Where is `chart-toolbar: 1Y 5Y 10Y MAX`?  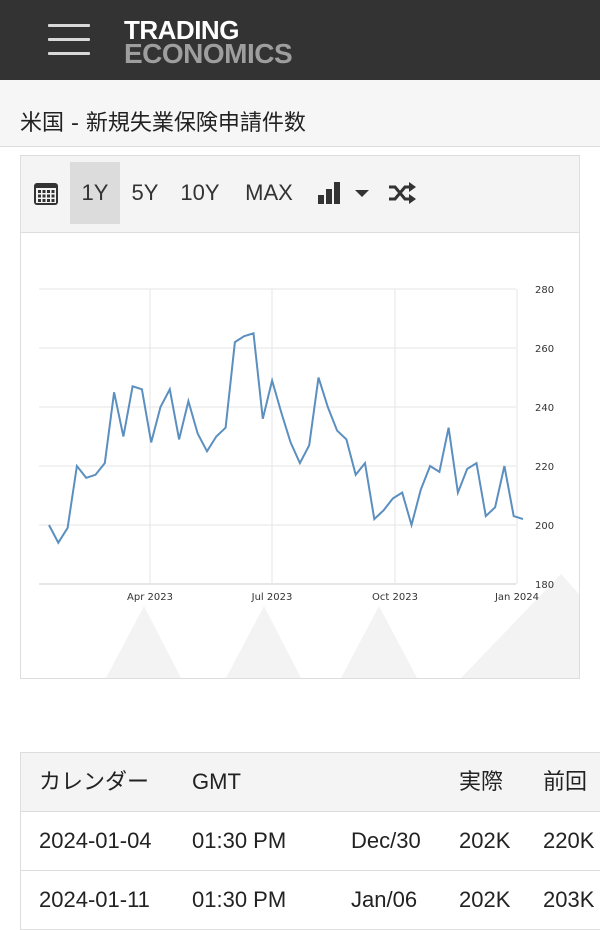
chart-toolbar: 1Y 5Y 10Y MAX is located at coordinates (300, 194).